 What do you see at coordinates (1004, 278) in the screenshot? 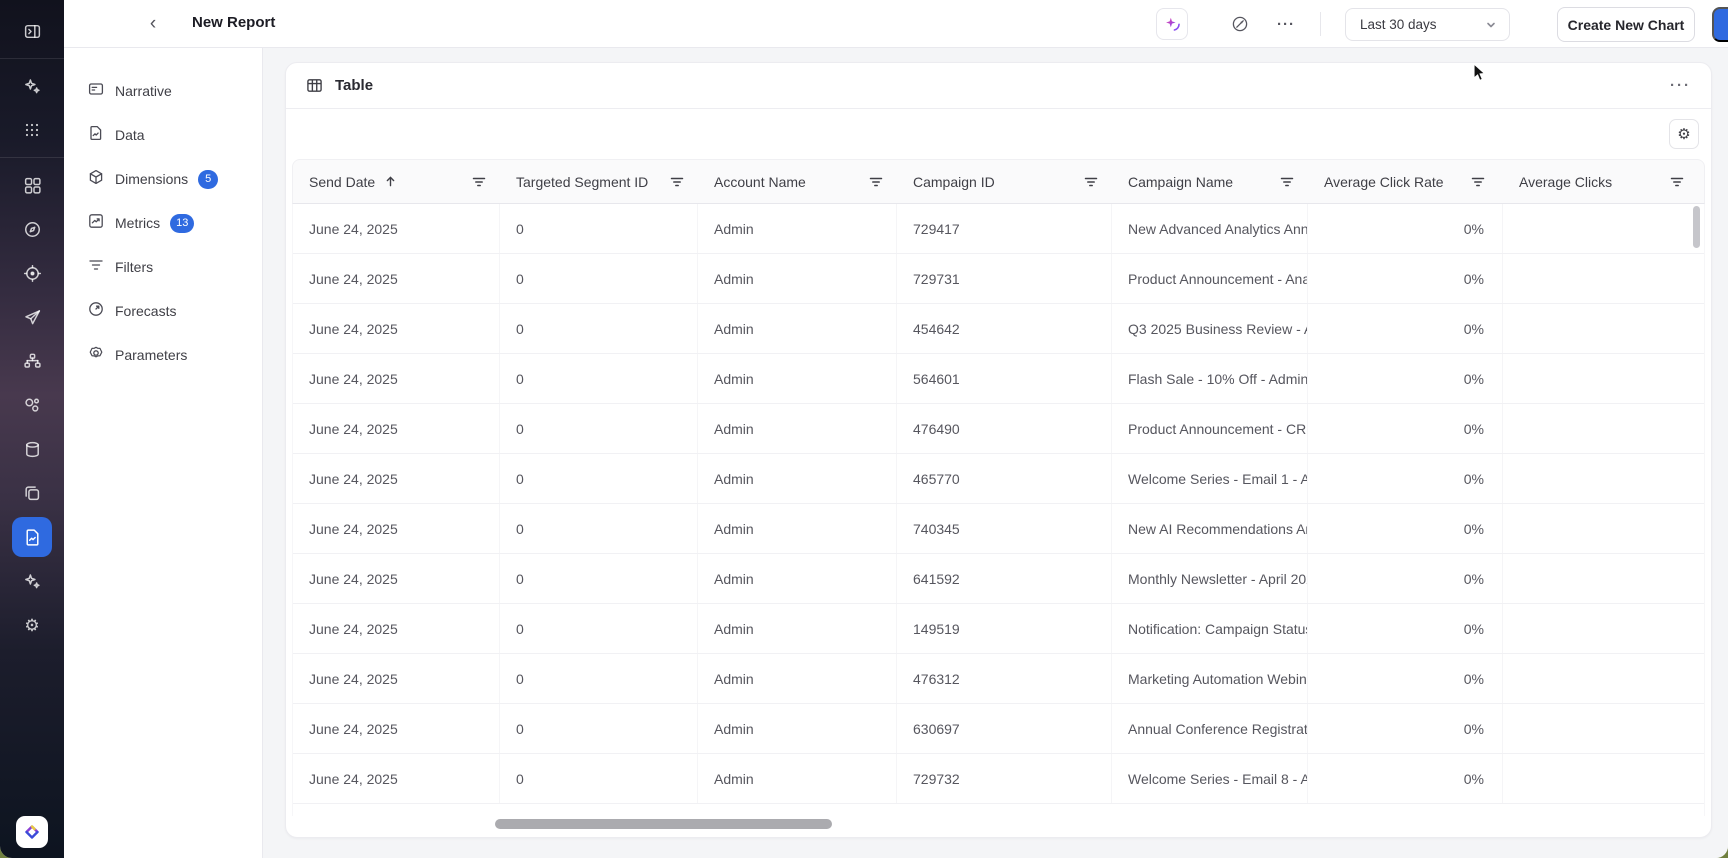
I see `cell-campaign-id: 729731` at bounding box center [1004, 278].